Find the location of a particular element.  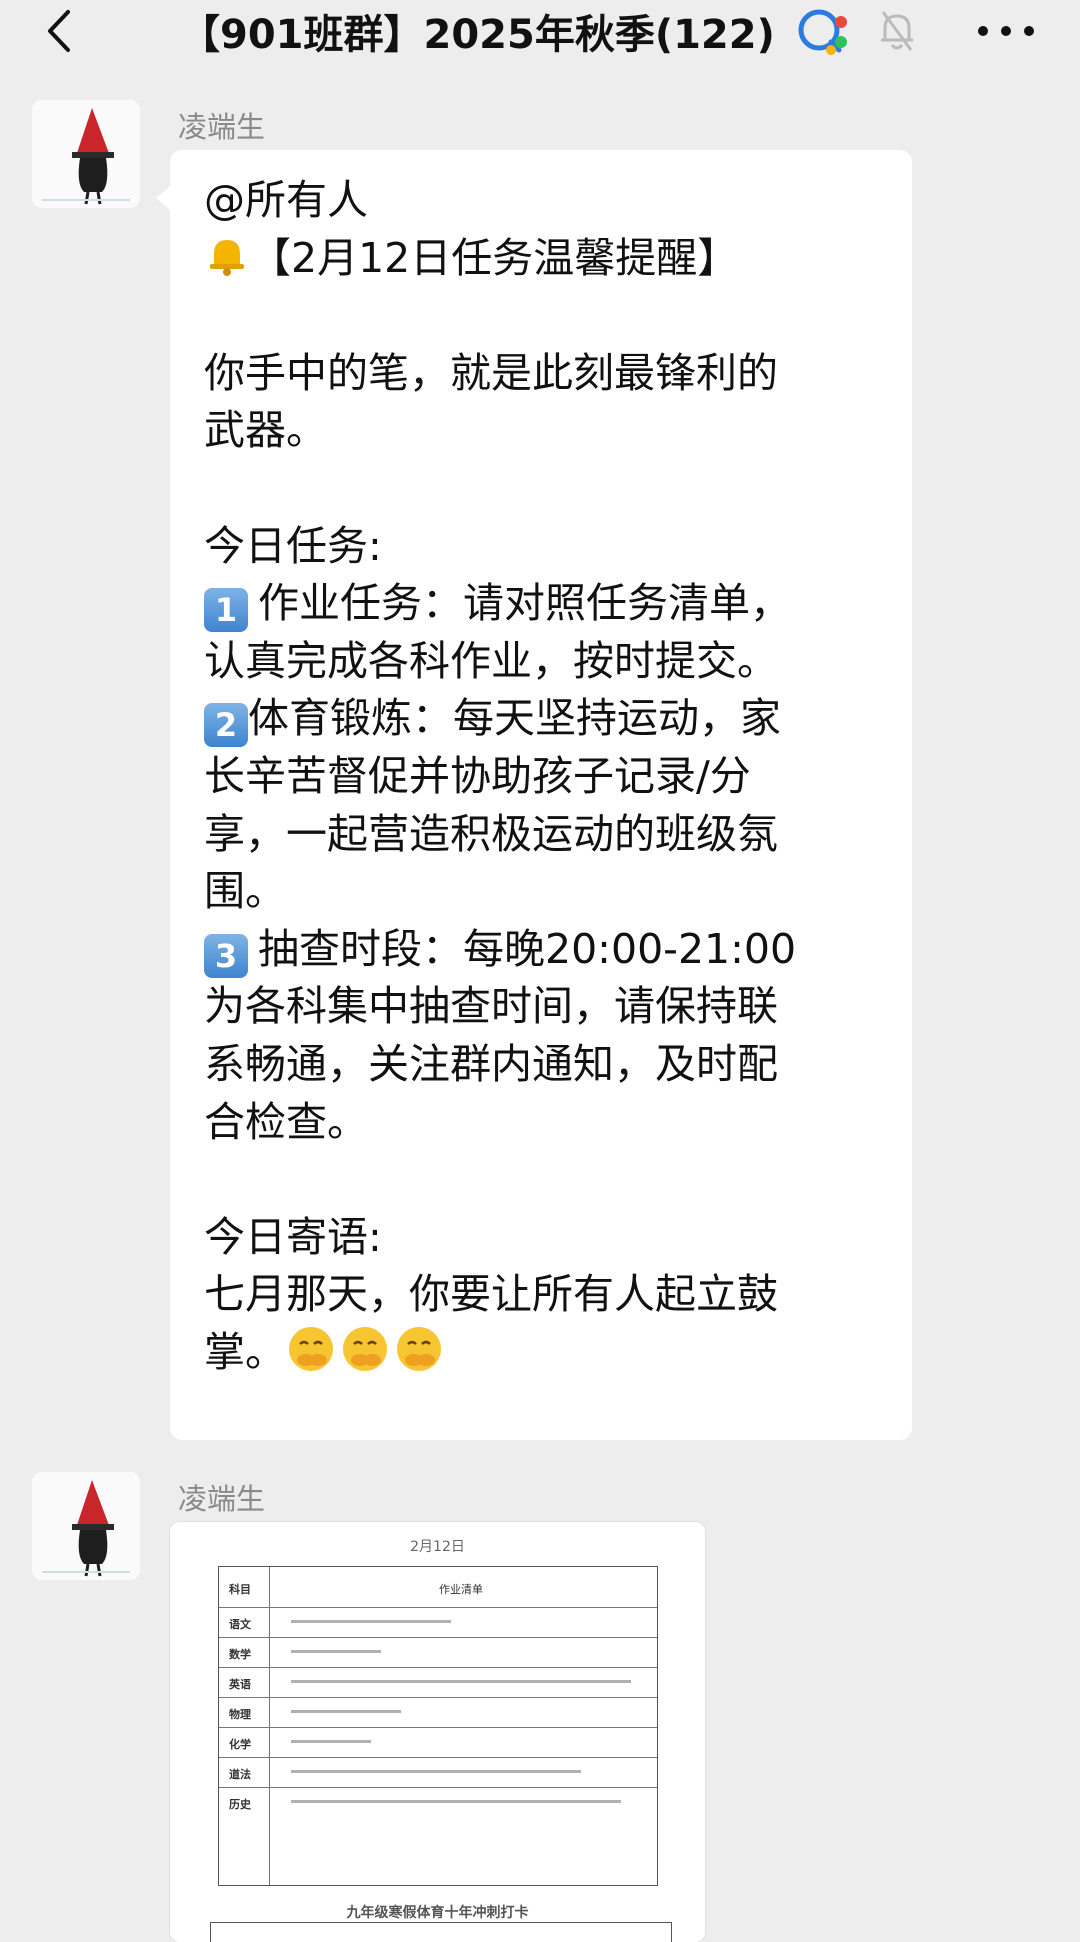

message-heading: 今日寄语: is located at coordinates (293, 1236).